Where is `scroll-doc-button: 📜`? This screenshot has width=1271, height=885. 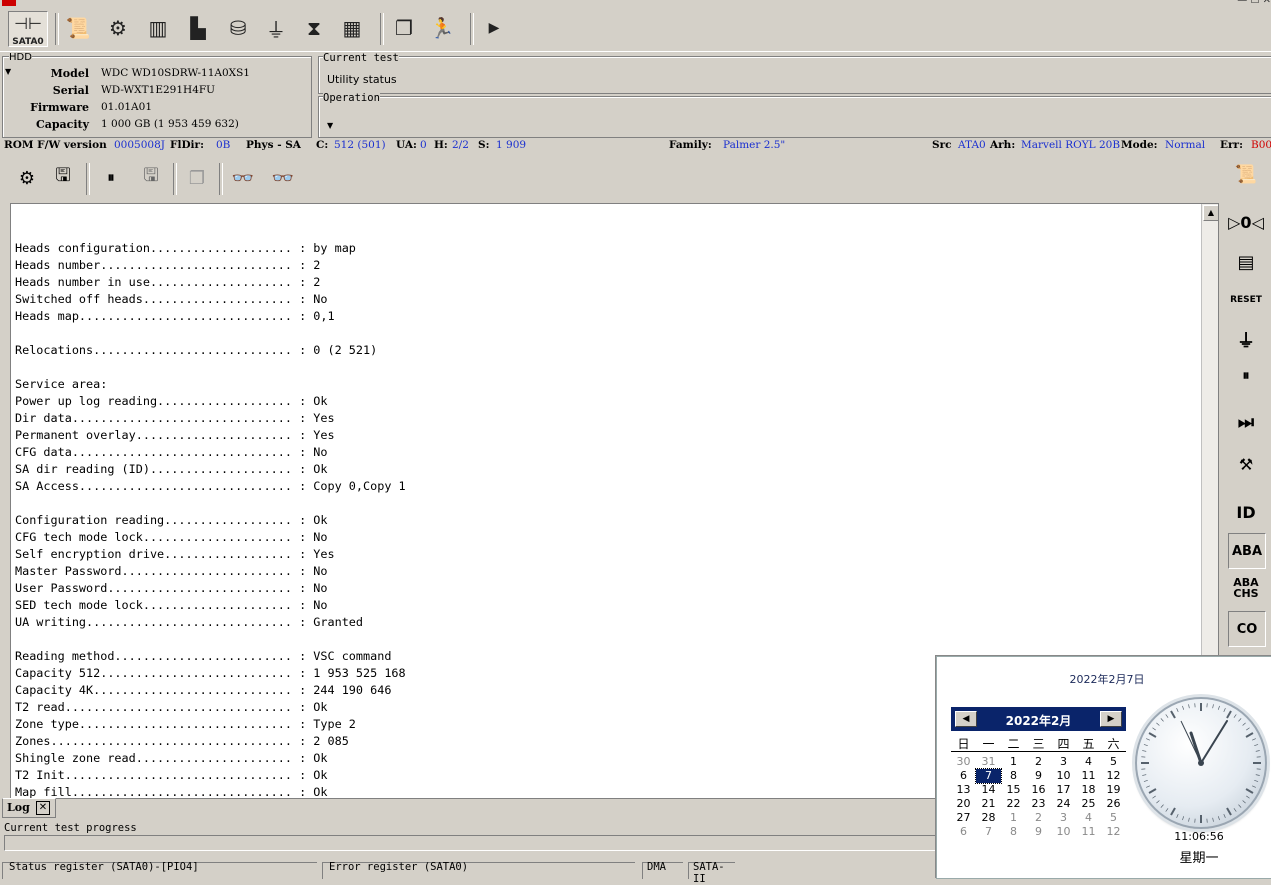
scroll-doc-button: 📜 is located at coordinates (78, 28).